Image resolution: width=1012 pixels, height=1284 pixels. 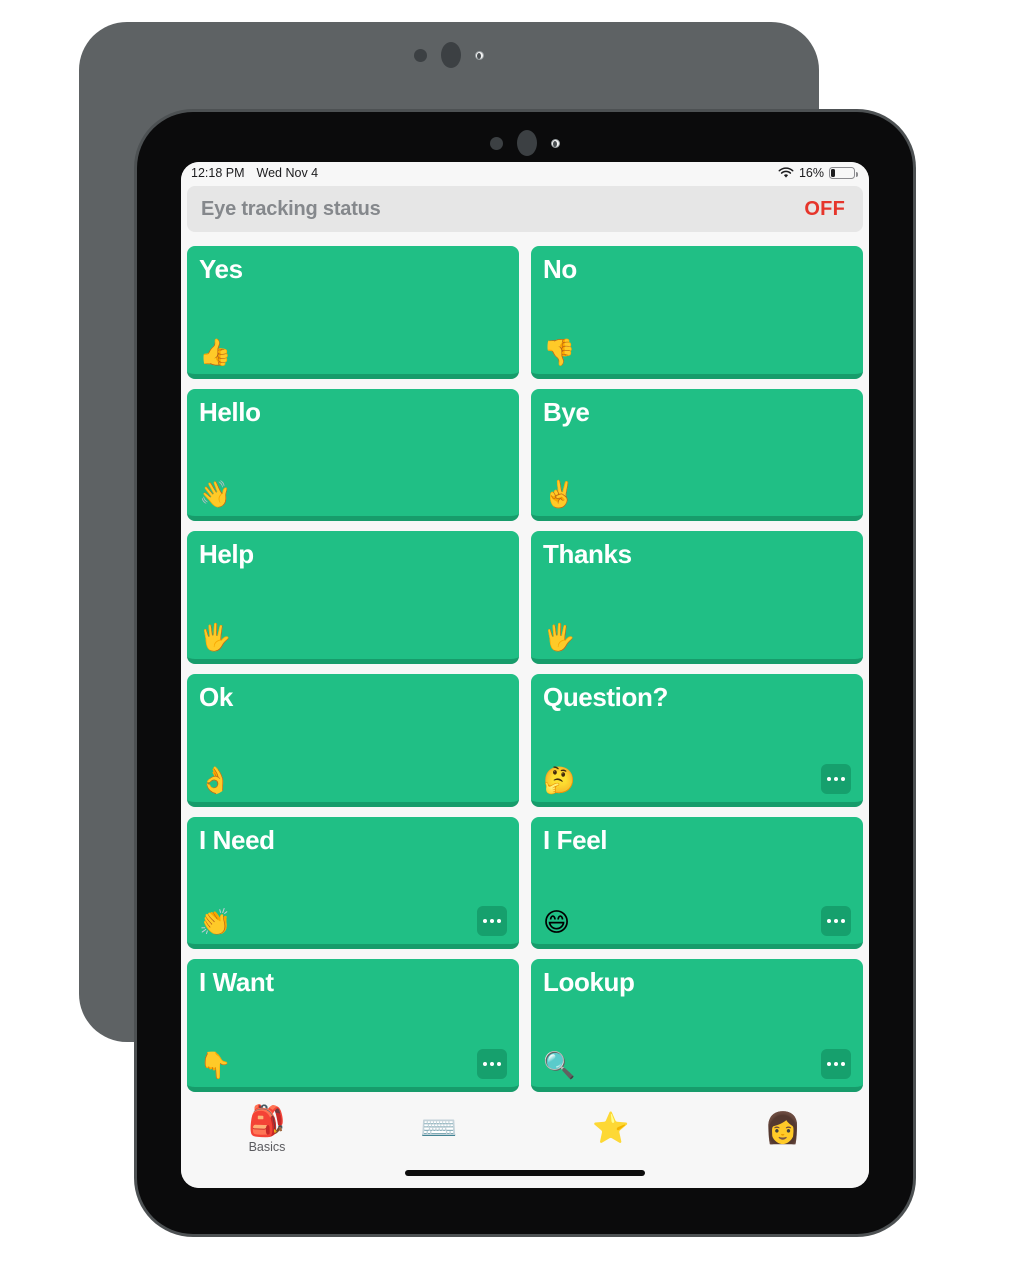 What do you see at coordinates (353, 779) in the screenshot?
I see `phrase-card-footer: 👌` at bounding box center [353, 779].